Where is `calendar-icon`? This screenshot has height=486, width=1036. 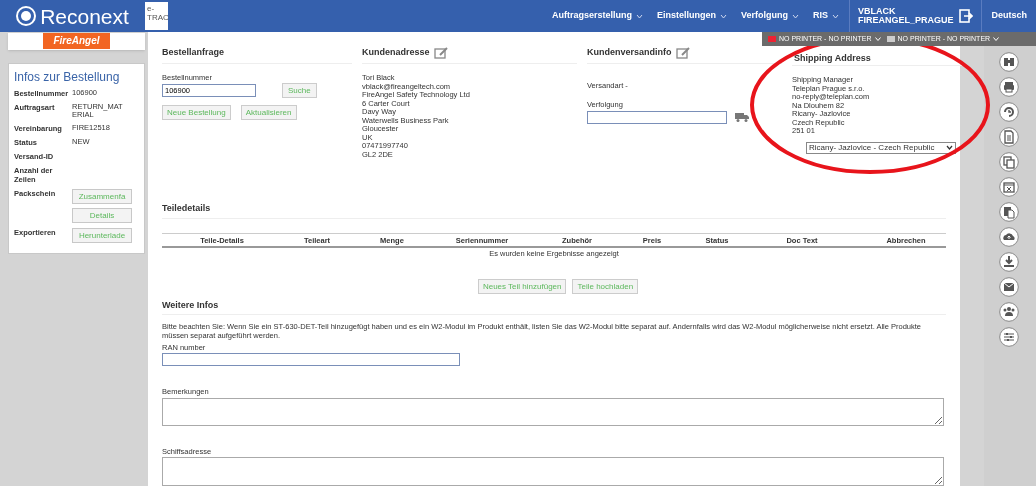 calendar-icon is located at coordinates (1009, 187).